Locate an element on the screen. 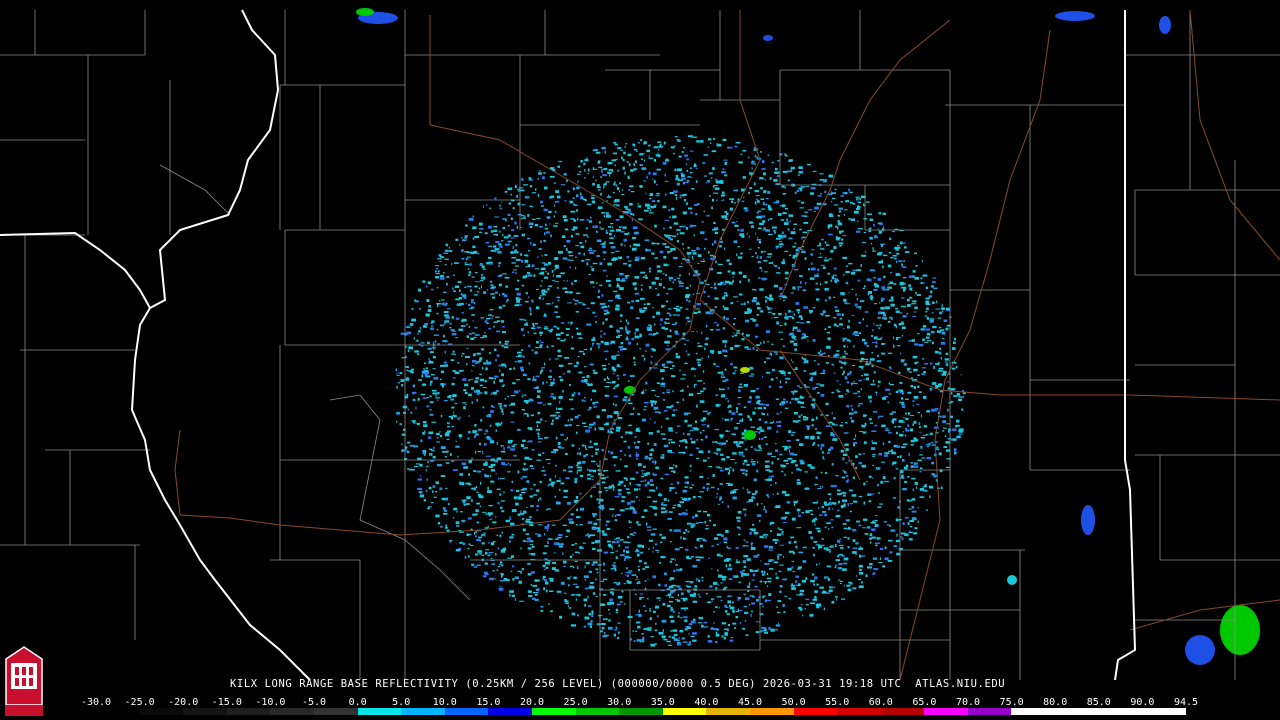  scale-label: 90.0 is located at coordinates (1142, 702).